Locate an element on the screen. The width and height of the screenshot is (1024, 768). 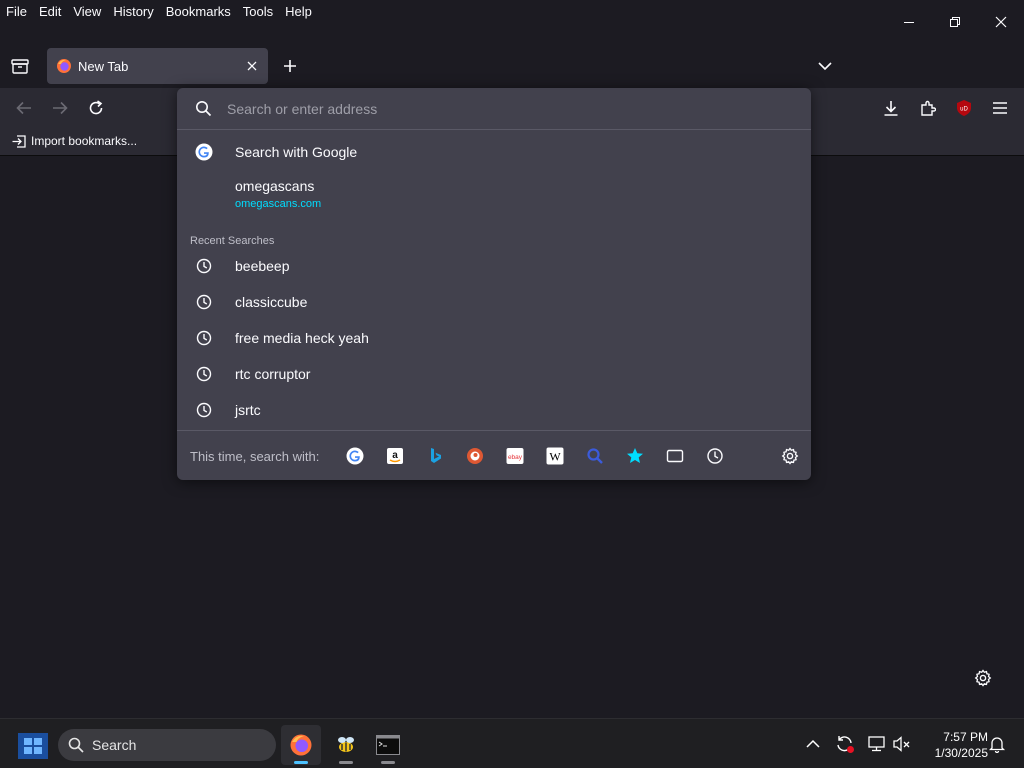
volume-muted-button is located at coordinates (902, 744).